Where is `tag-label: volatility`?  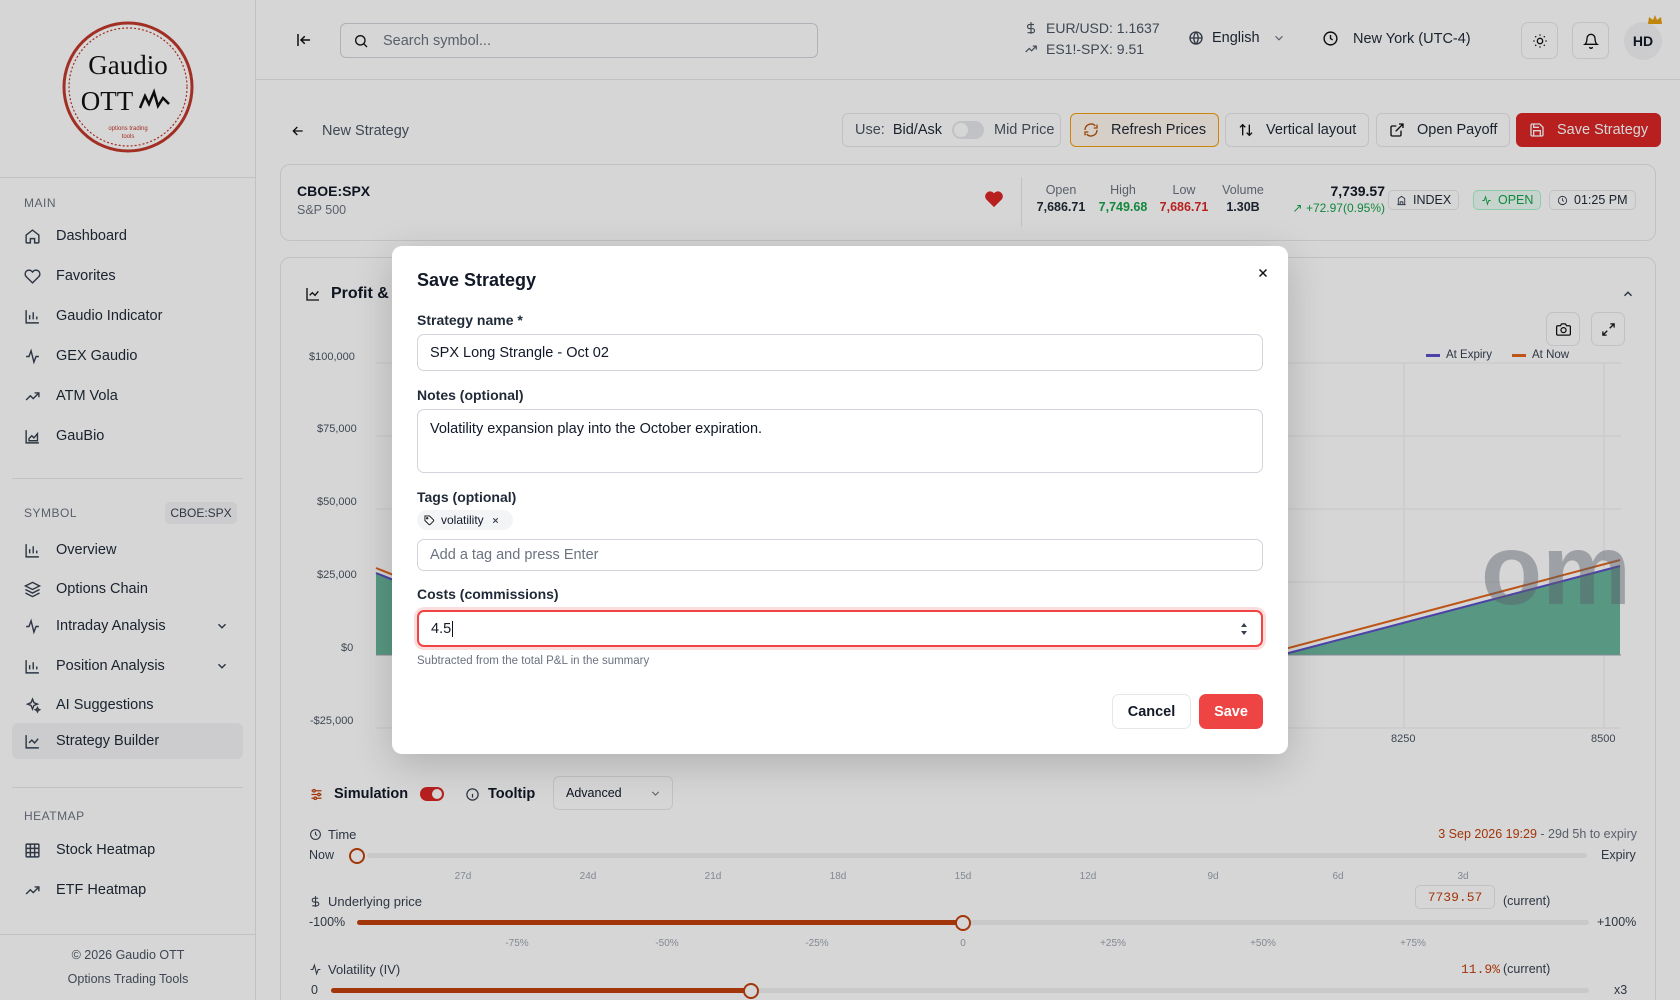 tag-label: volatility is located at coordinates (462, 520).